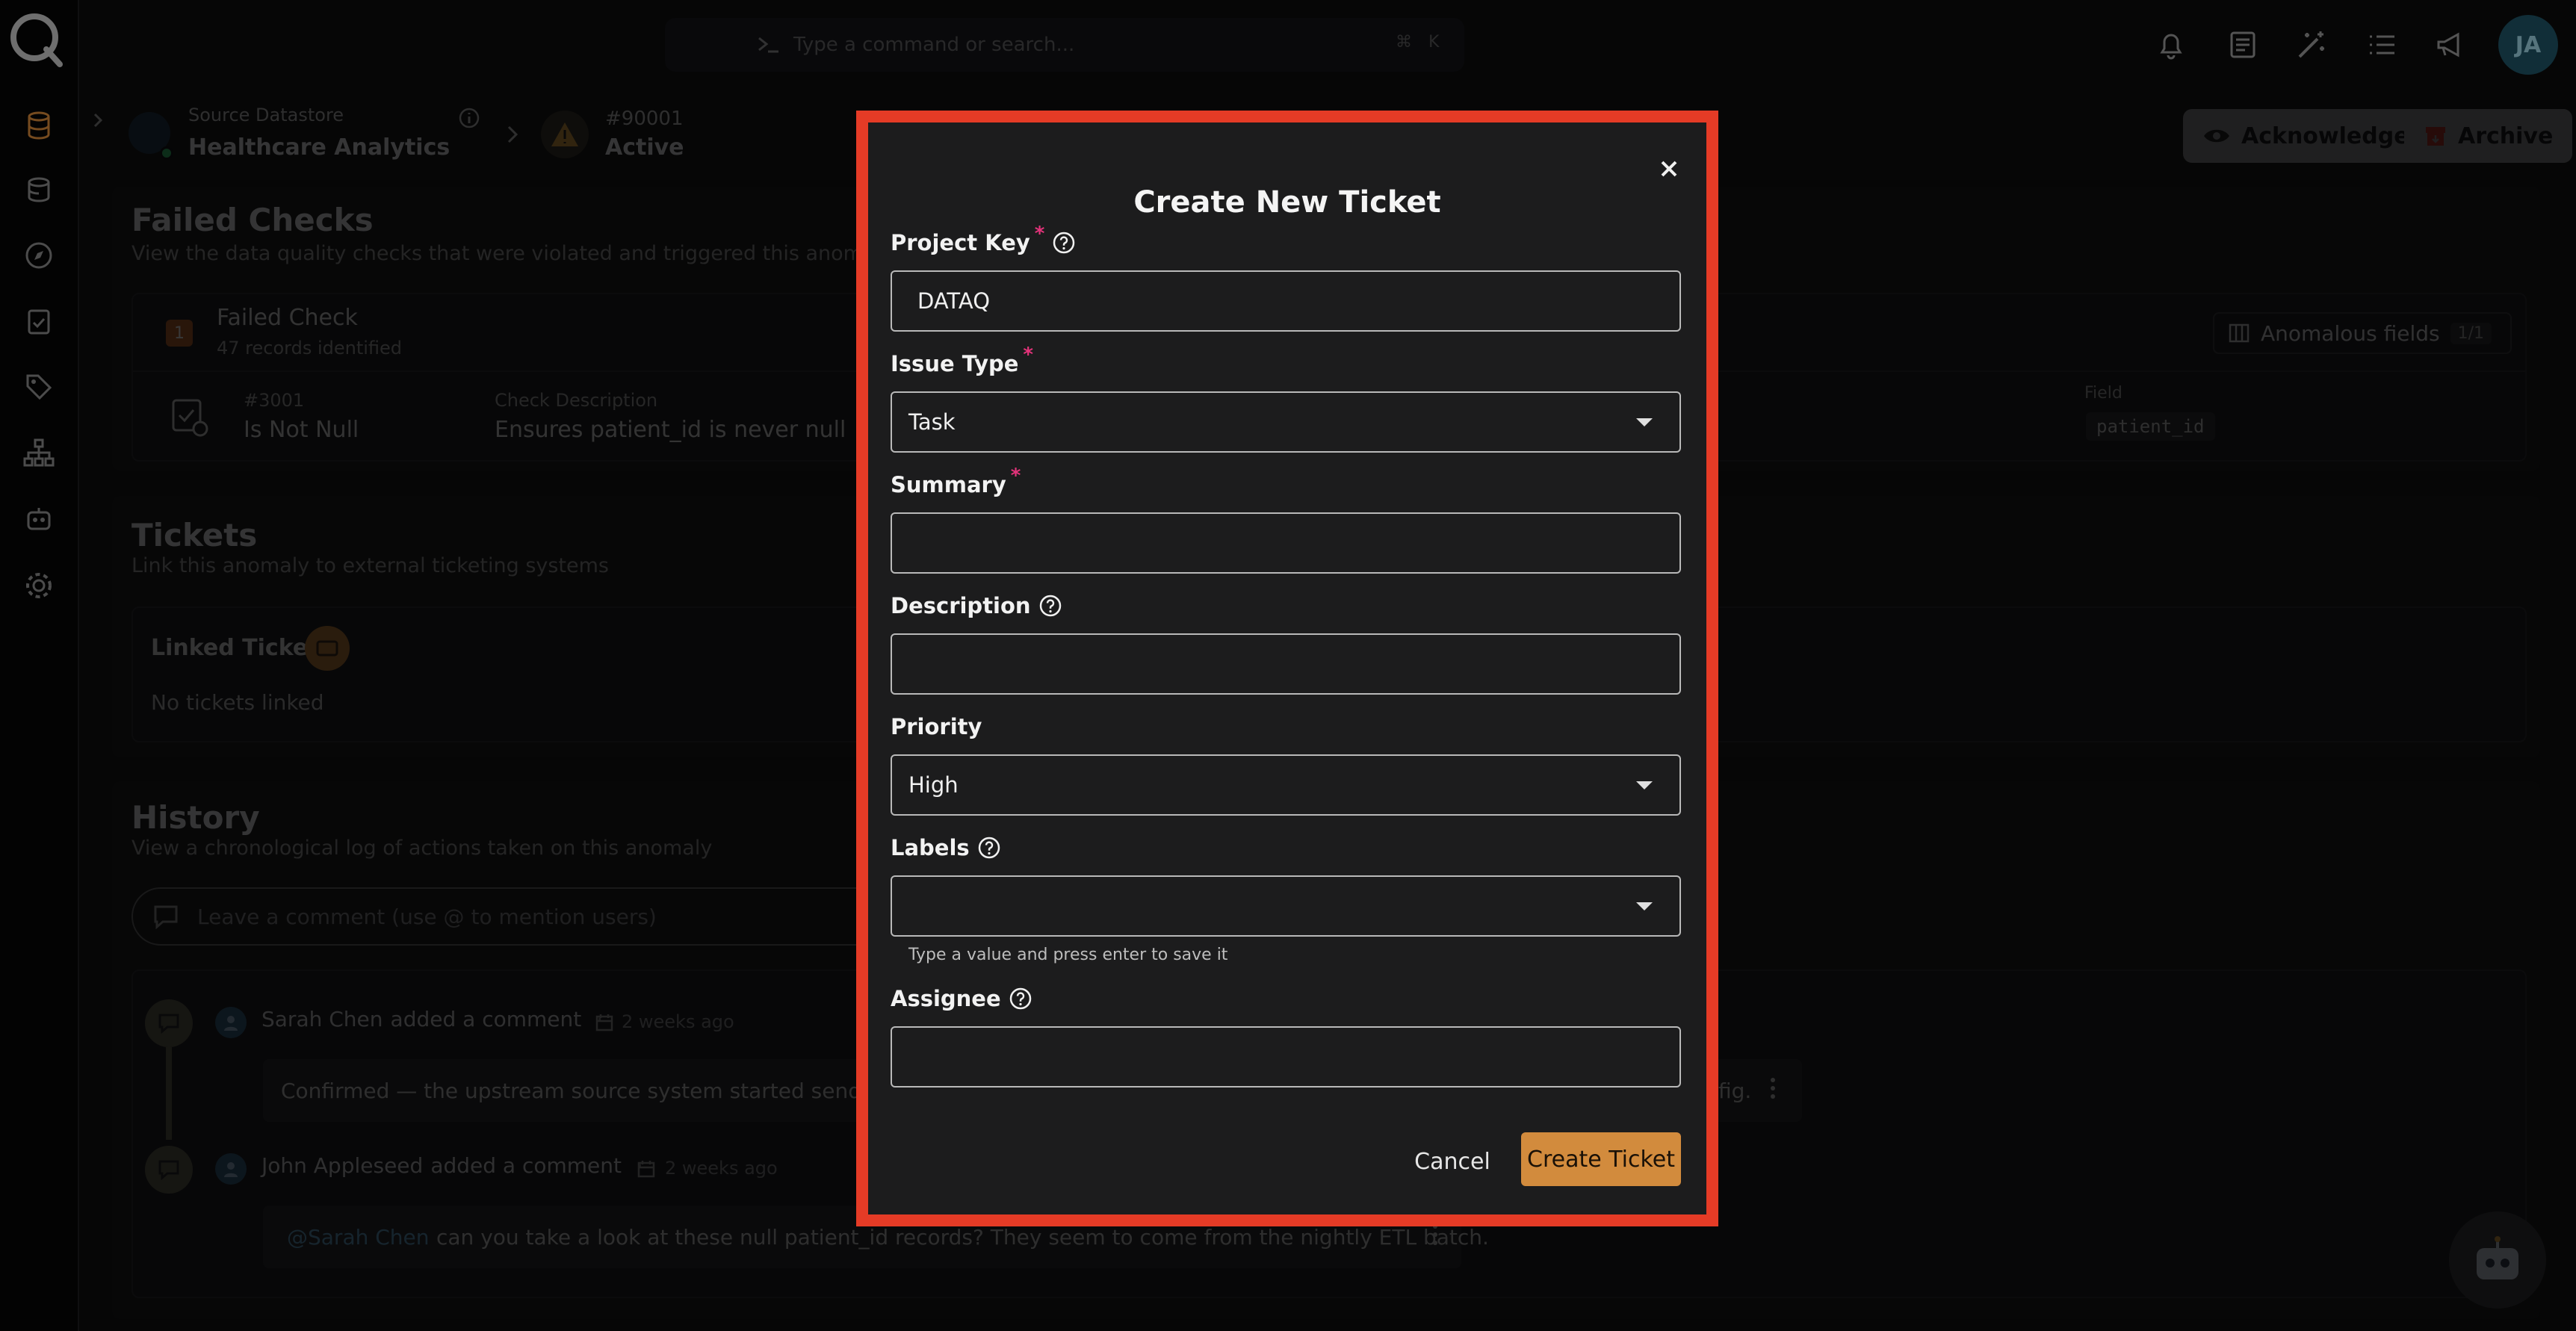 The height and width of the screenshot is (1331, 2576). What do you see at coordinates (1601, 1159) in the screenshot?
I see `create-ticket-button: Create Ticket` at bounding box center [1601, 1159].